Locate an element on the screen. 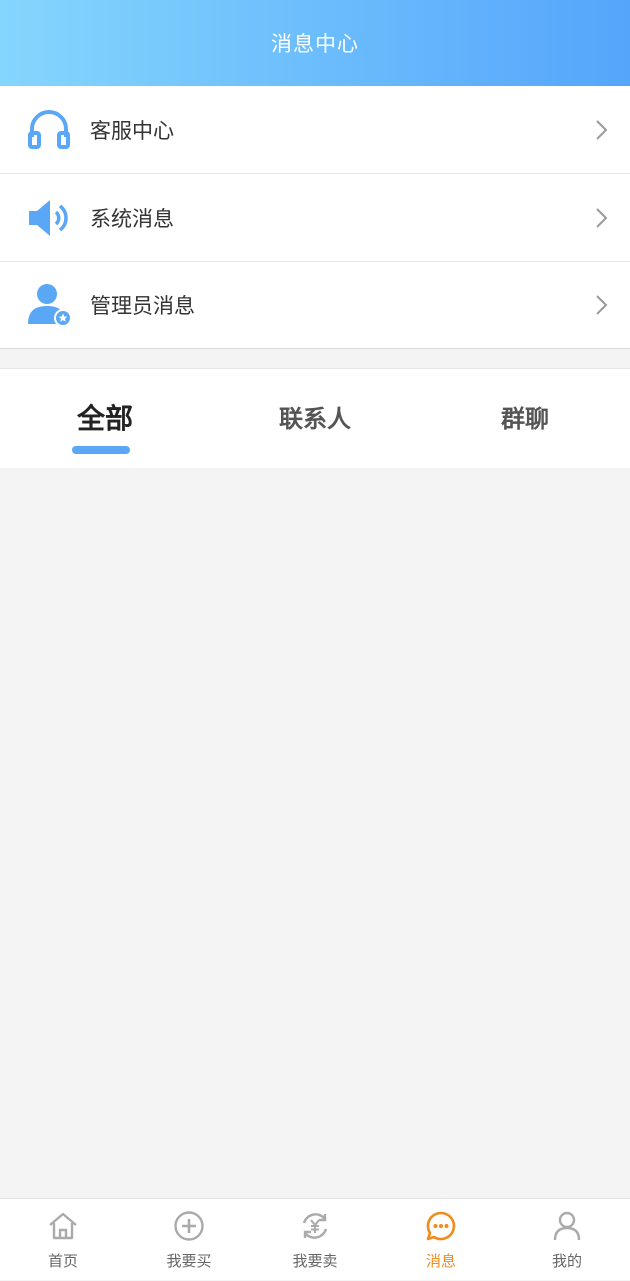 This screenshot has width=630, height=1281. nav-item-buy: 我要买 is located at coordinates (189, 1240).